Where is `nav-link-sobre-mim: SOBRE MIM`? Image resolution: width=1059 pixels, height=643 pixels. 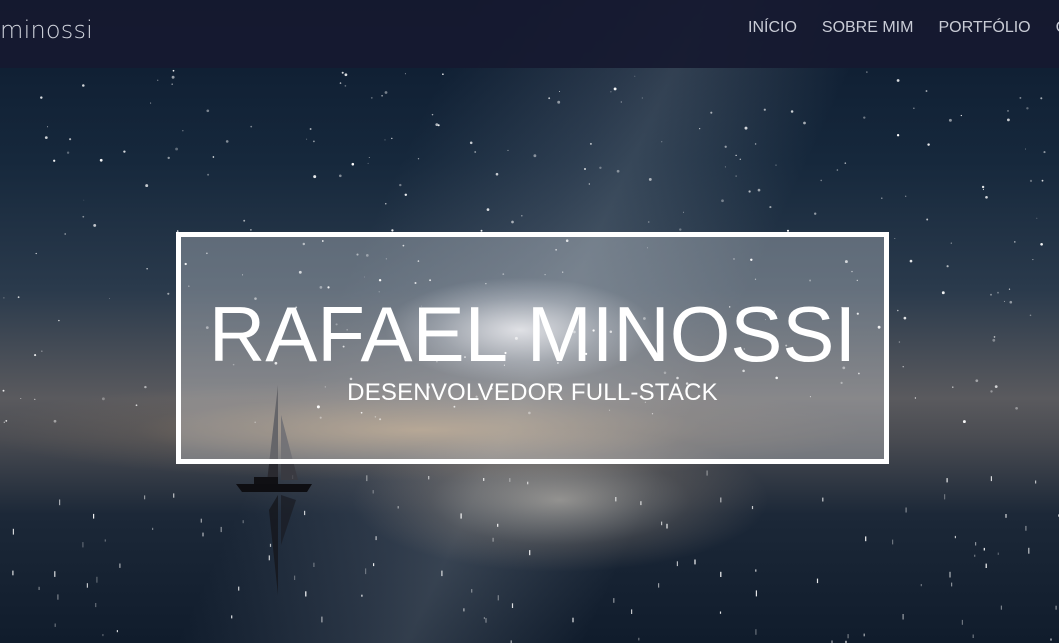
nav-link-sobre-mim: SOBRE MIM is located at coordinates (868, 28).